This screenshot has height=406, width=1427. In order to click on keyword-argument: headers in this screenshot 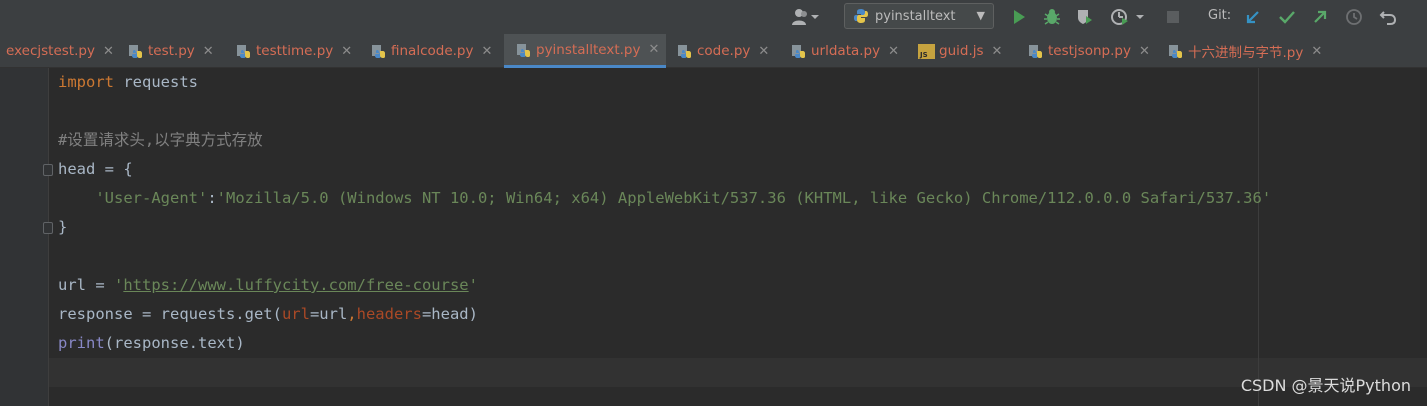, I will do `click(389, 314)`.